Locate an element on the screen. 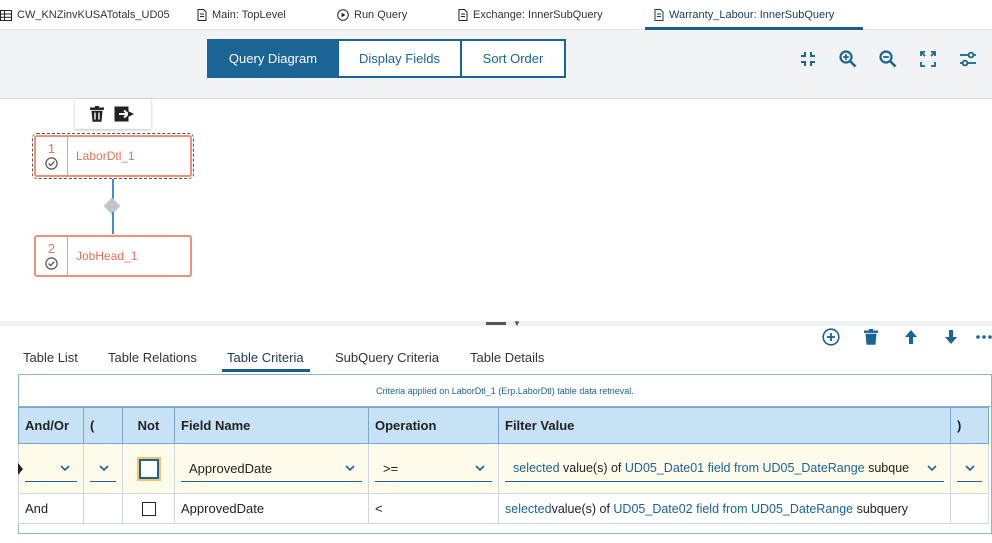 Image resolution: width=992 pixels, height=543 pixels. column-header-not: Not is located at coordinates (148, 425).